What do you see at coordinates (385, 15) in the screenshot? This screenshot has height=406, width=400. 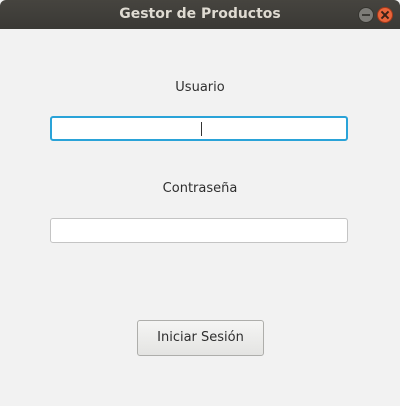 I see `close-icon` at bounding box center [385, 15].